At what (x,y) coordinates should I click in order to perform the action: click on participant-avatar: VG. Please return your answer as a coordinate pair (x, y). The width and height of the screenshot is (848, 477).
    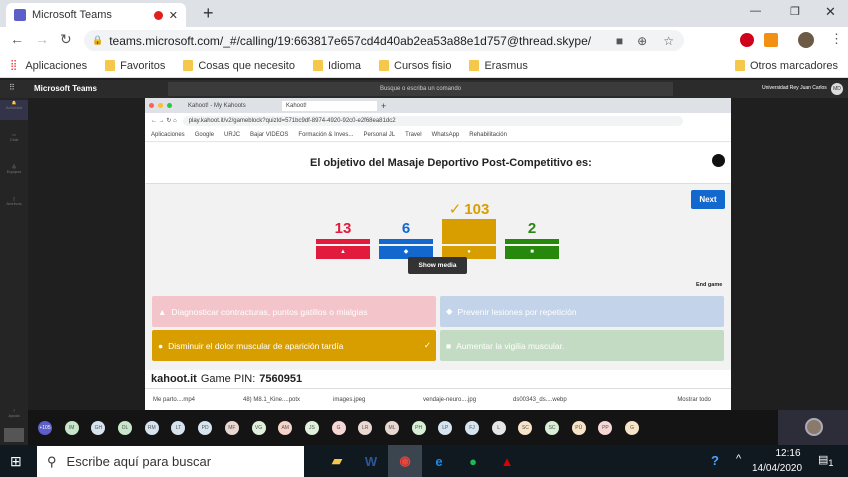
    Looking at the image, I should click on (258, 427).